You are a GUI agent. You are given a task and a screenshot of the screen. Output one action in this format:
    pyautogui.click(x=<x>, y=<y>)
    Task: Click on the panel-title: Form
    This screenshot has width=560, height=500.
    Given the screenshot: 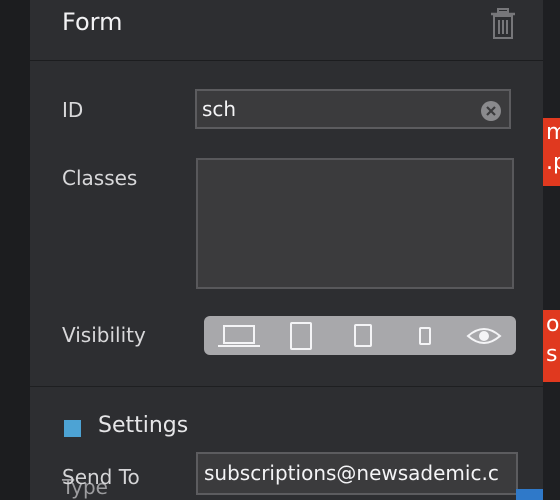 What is the action you would take?
    pyautogui.click(x=92, y=22)
    